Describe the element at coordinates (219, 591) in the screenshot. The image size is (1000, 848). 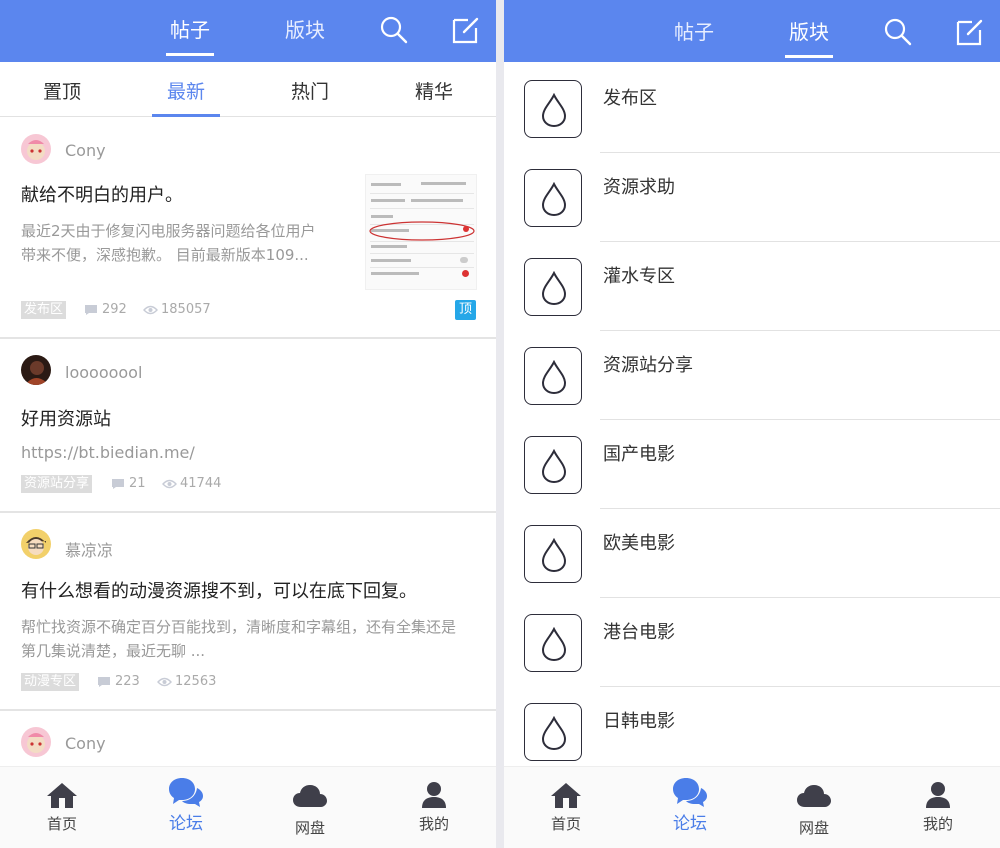
I see `post-title: 有什么想看的动漫资源搜不到，可以在底下回复。` at that location.